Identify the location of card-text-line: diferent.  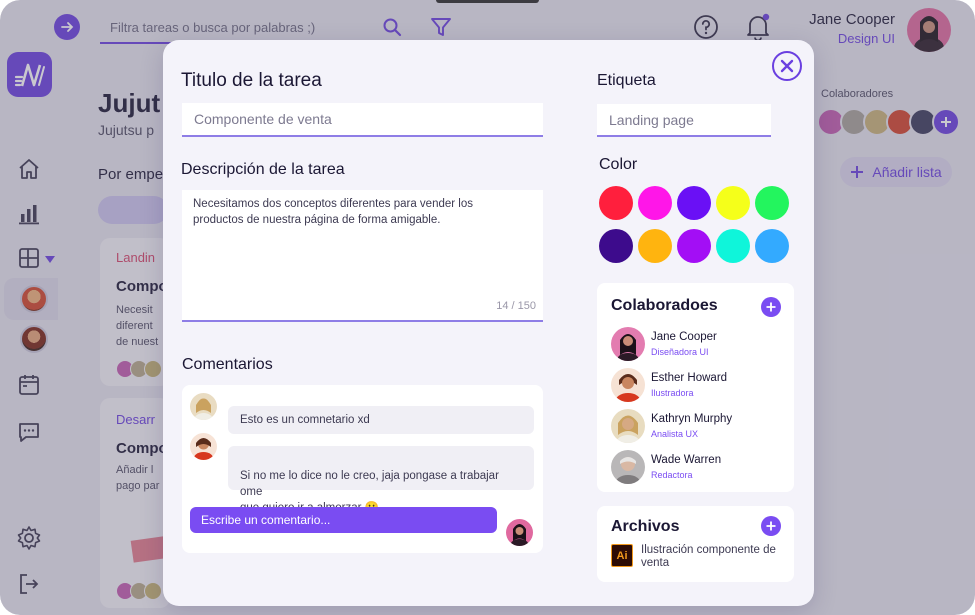
(134, 326).